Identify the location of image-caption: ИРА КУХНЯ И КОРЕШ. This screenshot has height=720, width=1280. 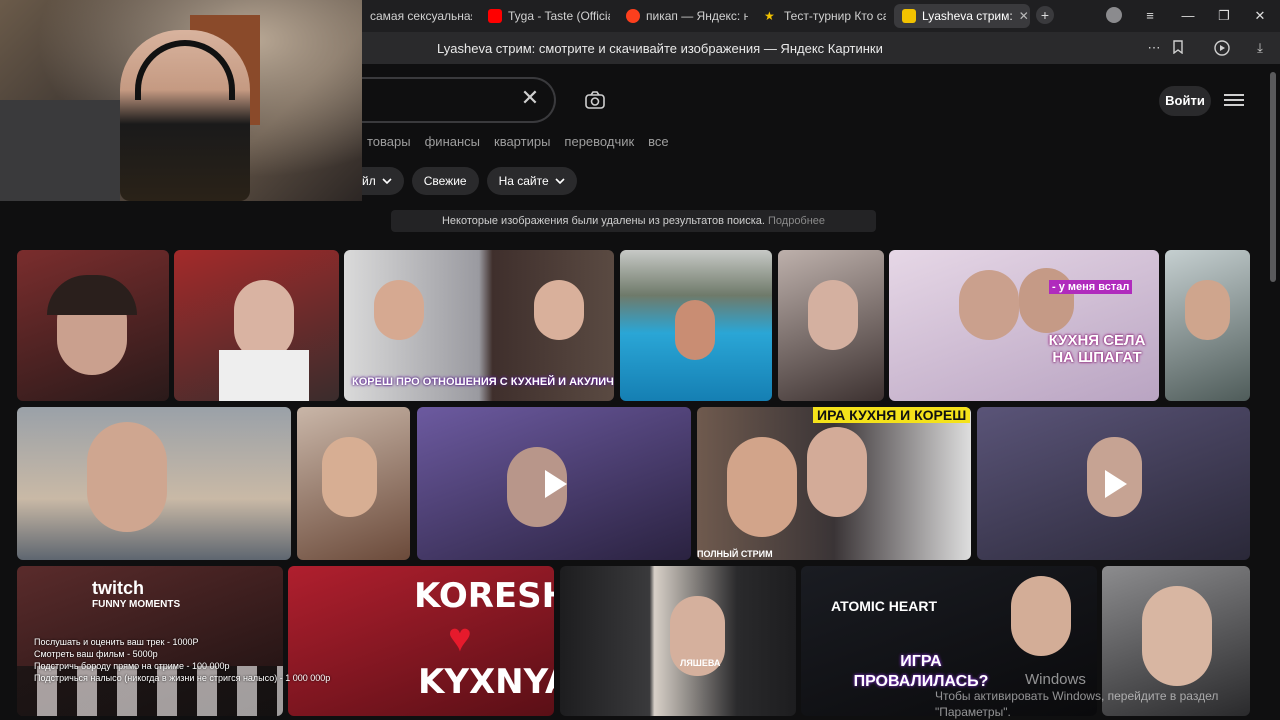
(892, 415).